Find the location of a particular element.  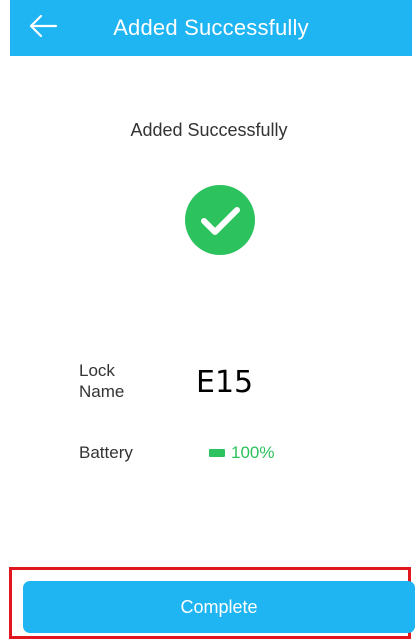

lock-name-value: E15 is located at coordinates (225, 382).